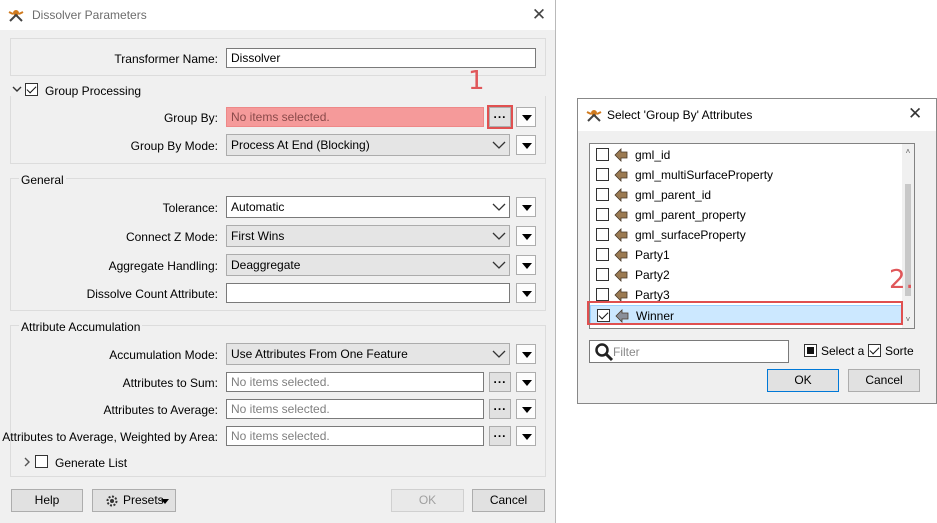 Image resolution: width=937 pixels, height=523 pixels. I want to click on annotation-step-2: 2., so click(901, 280).